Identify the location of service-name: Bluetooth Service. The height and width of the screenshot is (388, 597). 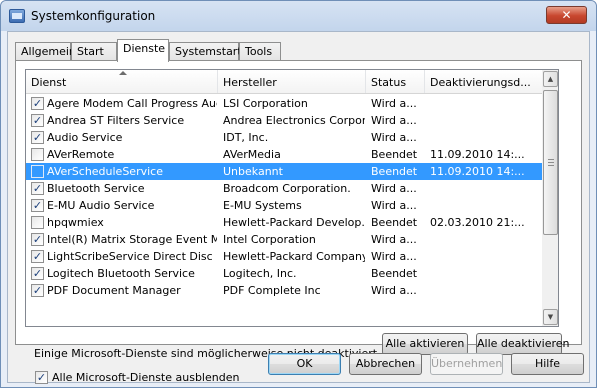
(96, 188).